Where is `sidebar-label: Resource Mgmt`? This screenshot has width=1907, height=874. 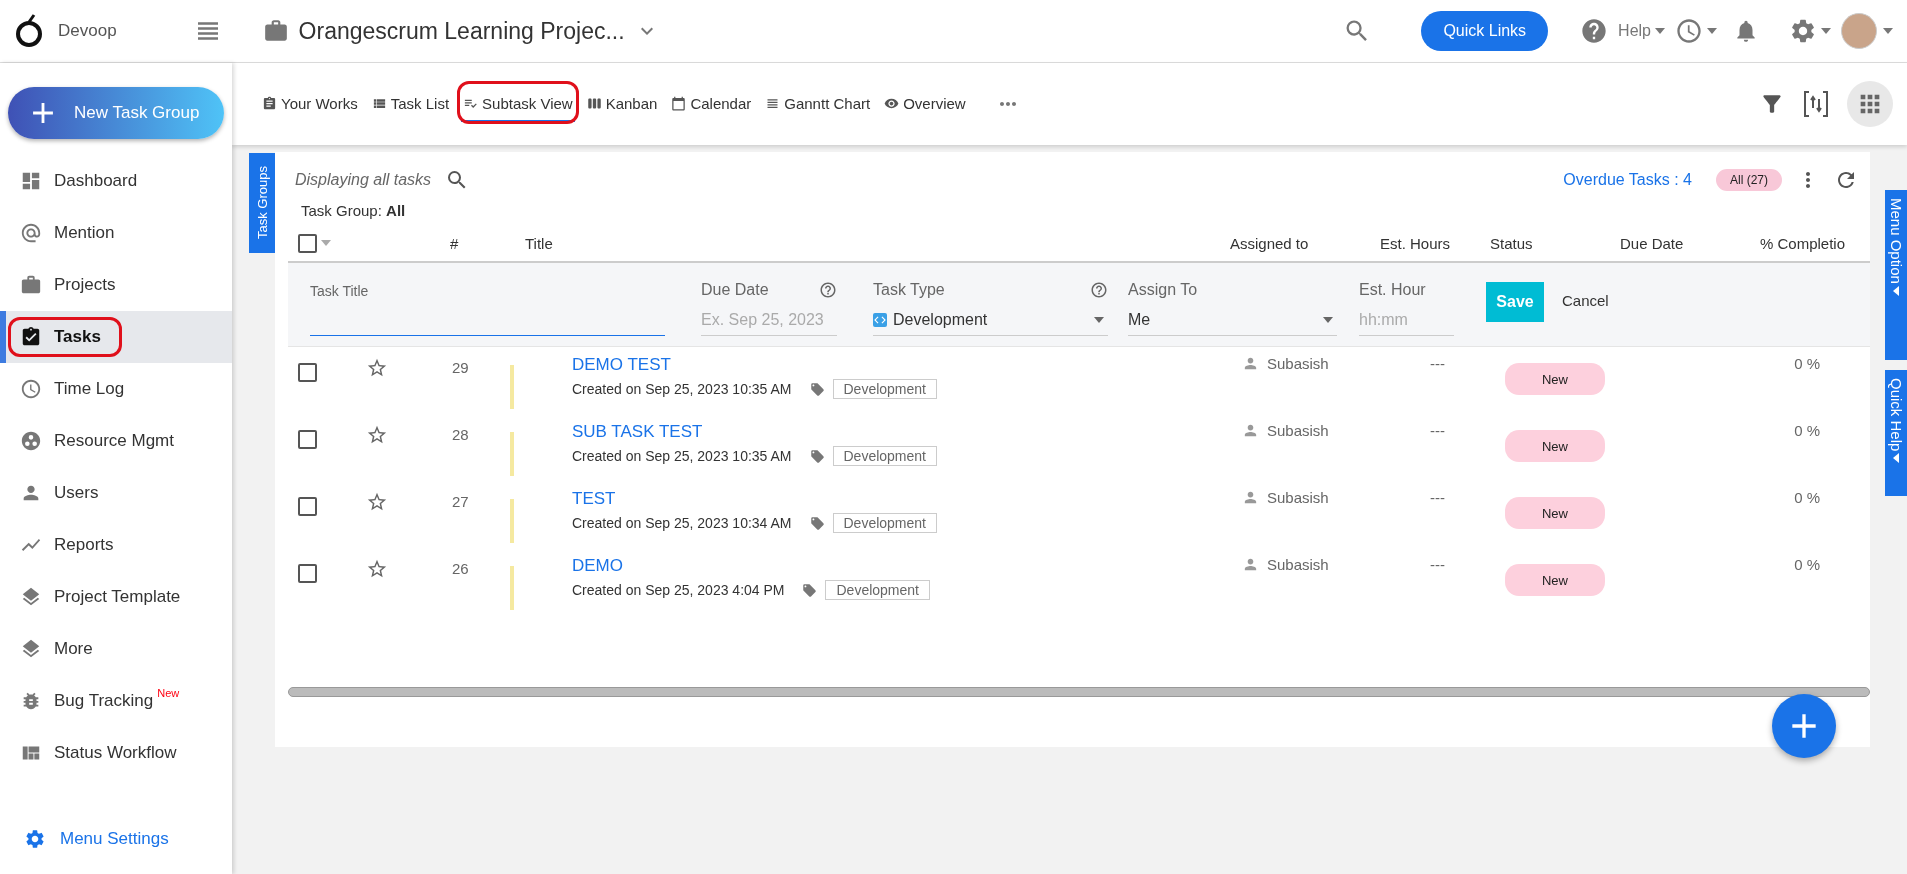
sidebar-label: Resource Mgmt is located at coordinates (114, 441).